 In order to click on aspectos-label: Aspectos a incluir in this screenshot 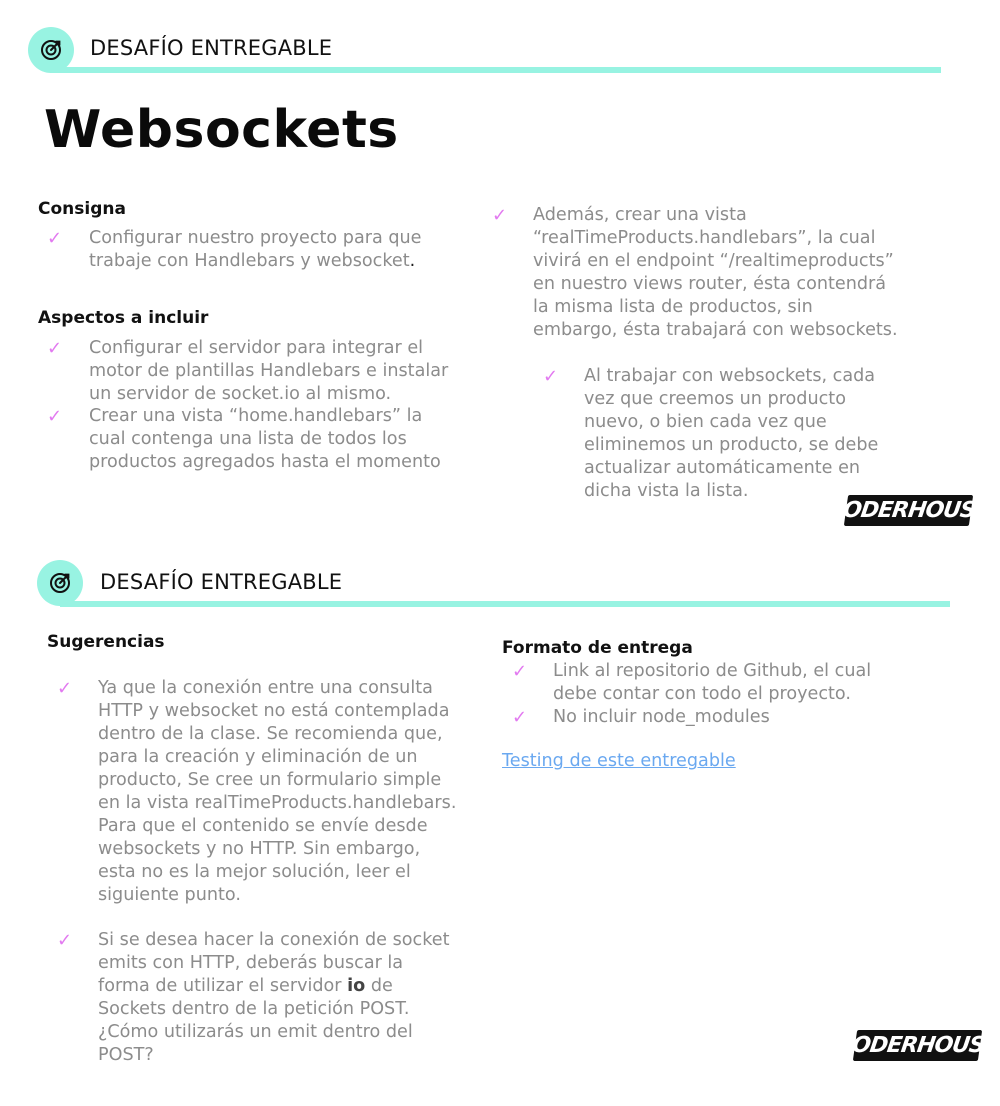, I will do `click(123, 318)`.